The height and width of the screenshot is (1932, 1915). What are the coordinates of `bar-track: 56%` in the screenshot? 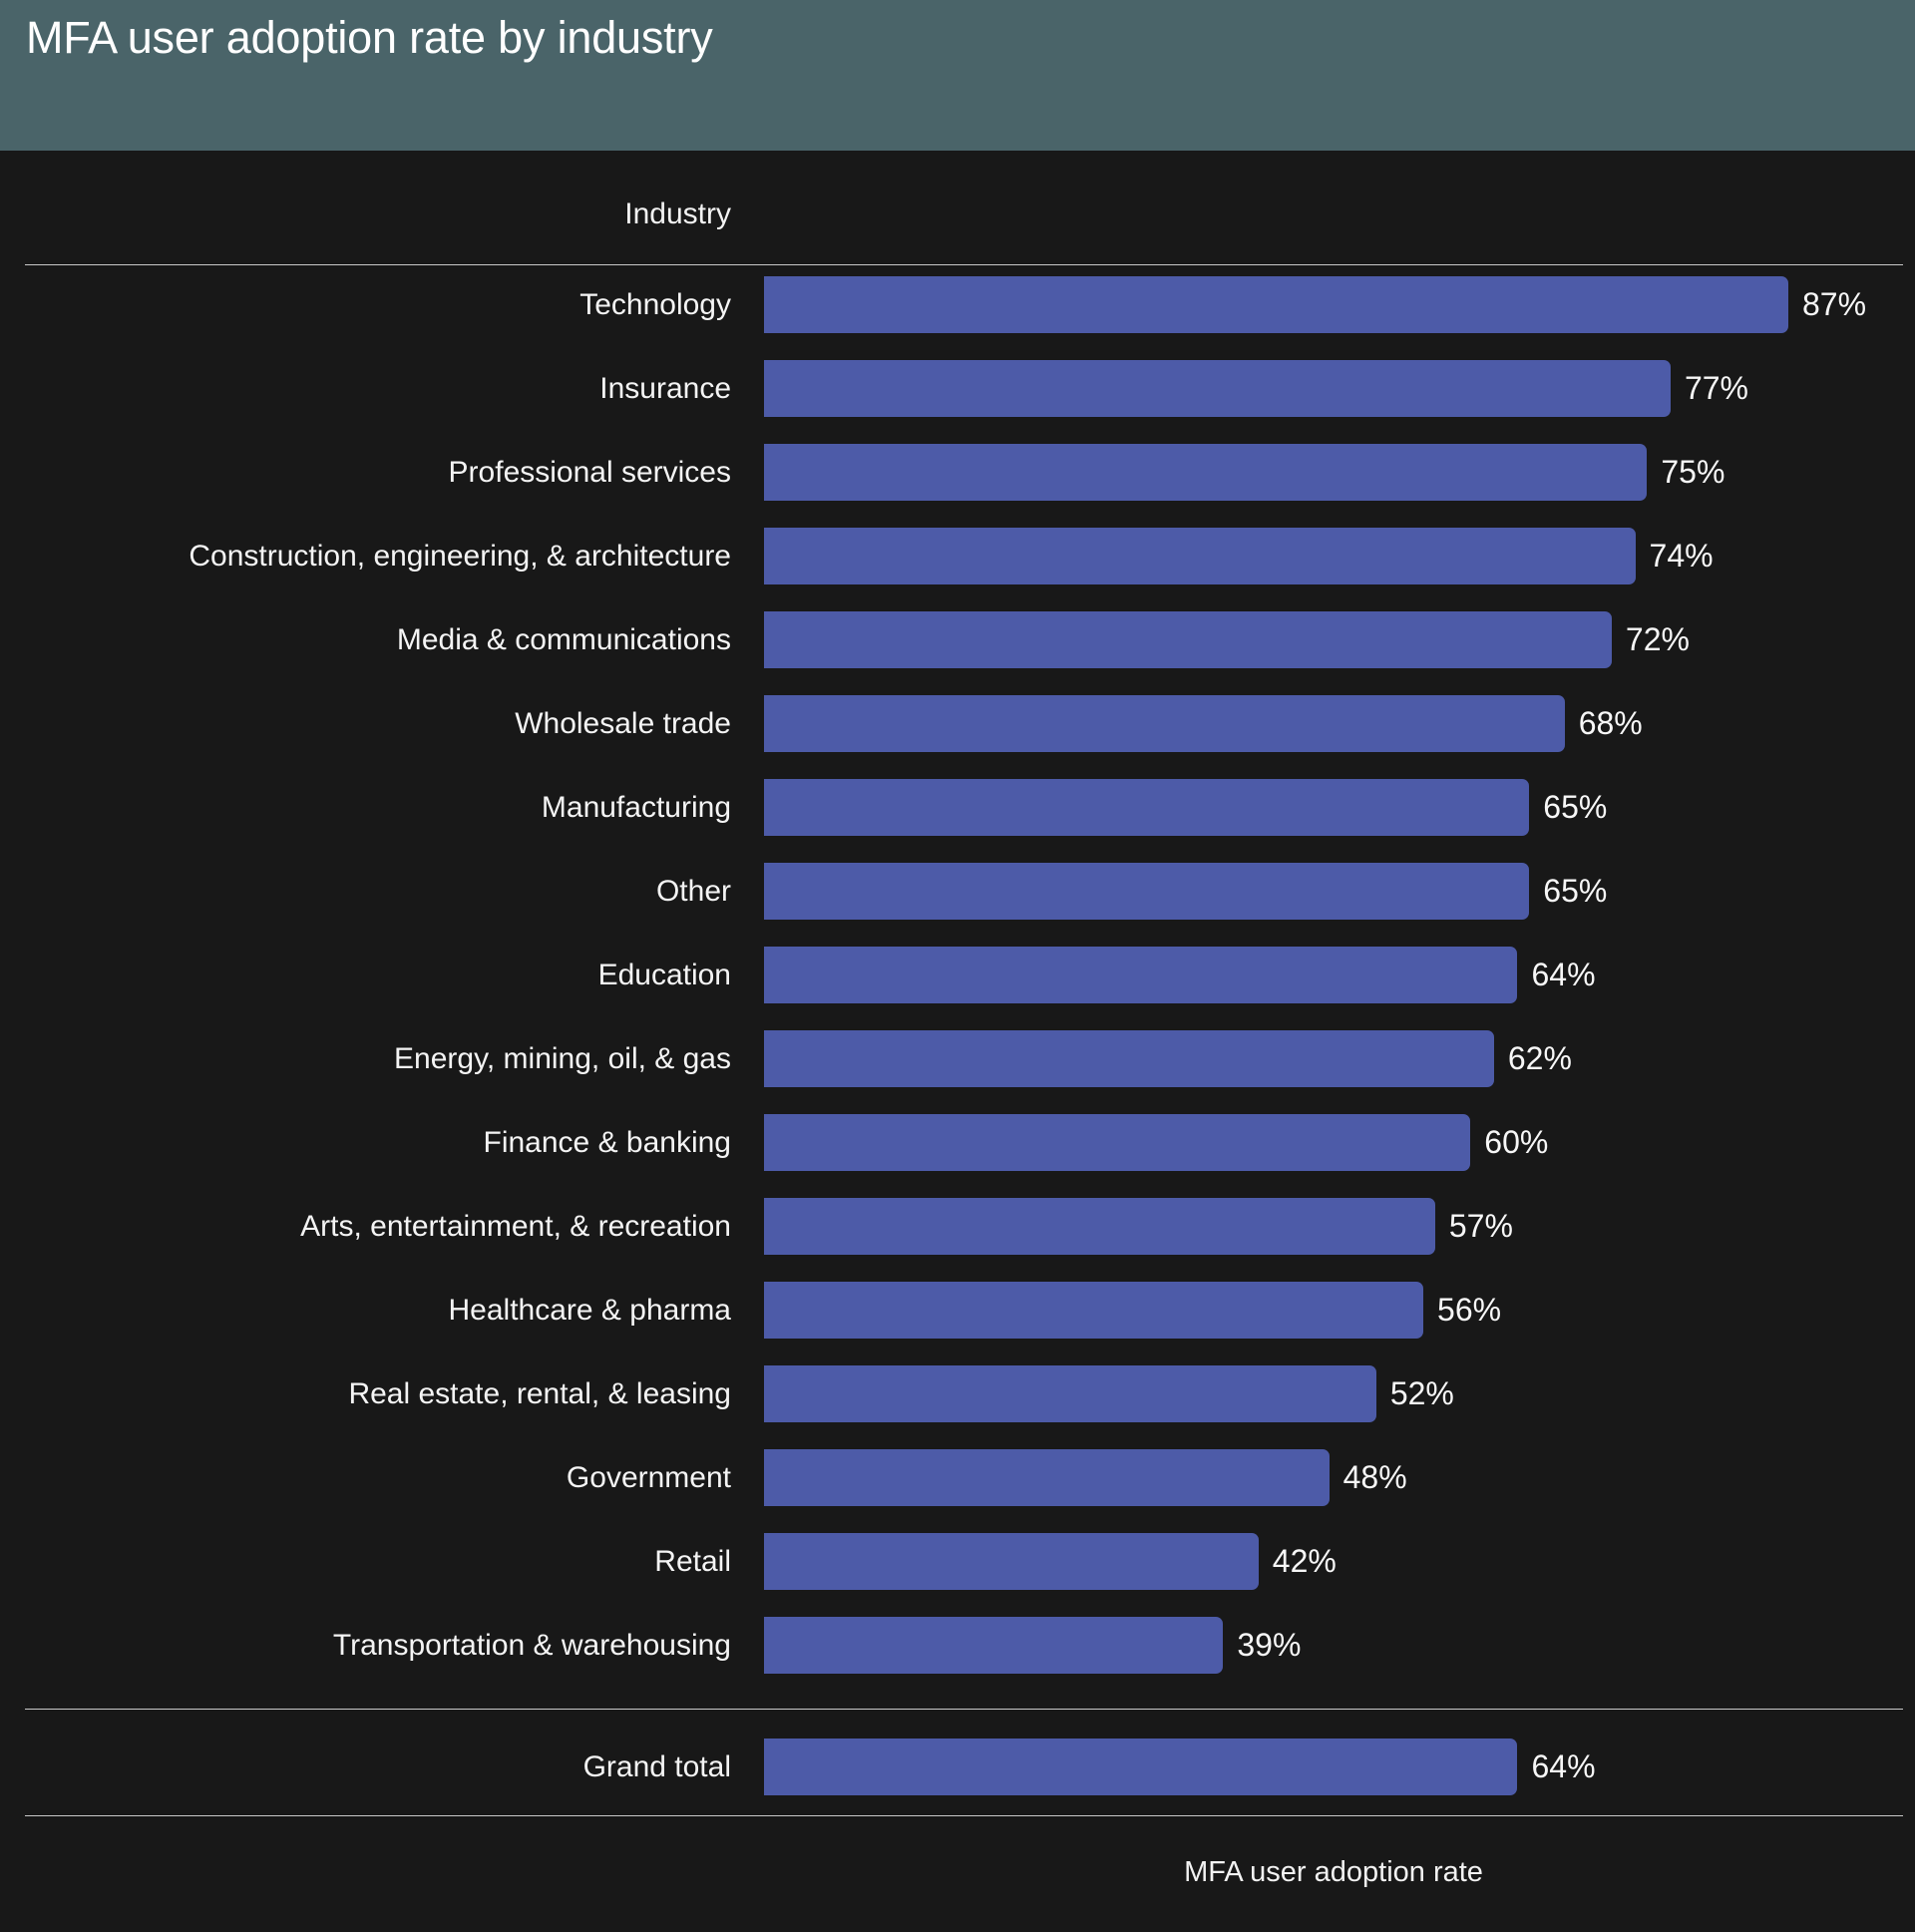 It's located at (1333, 1311).